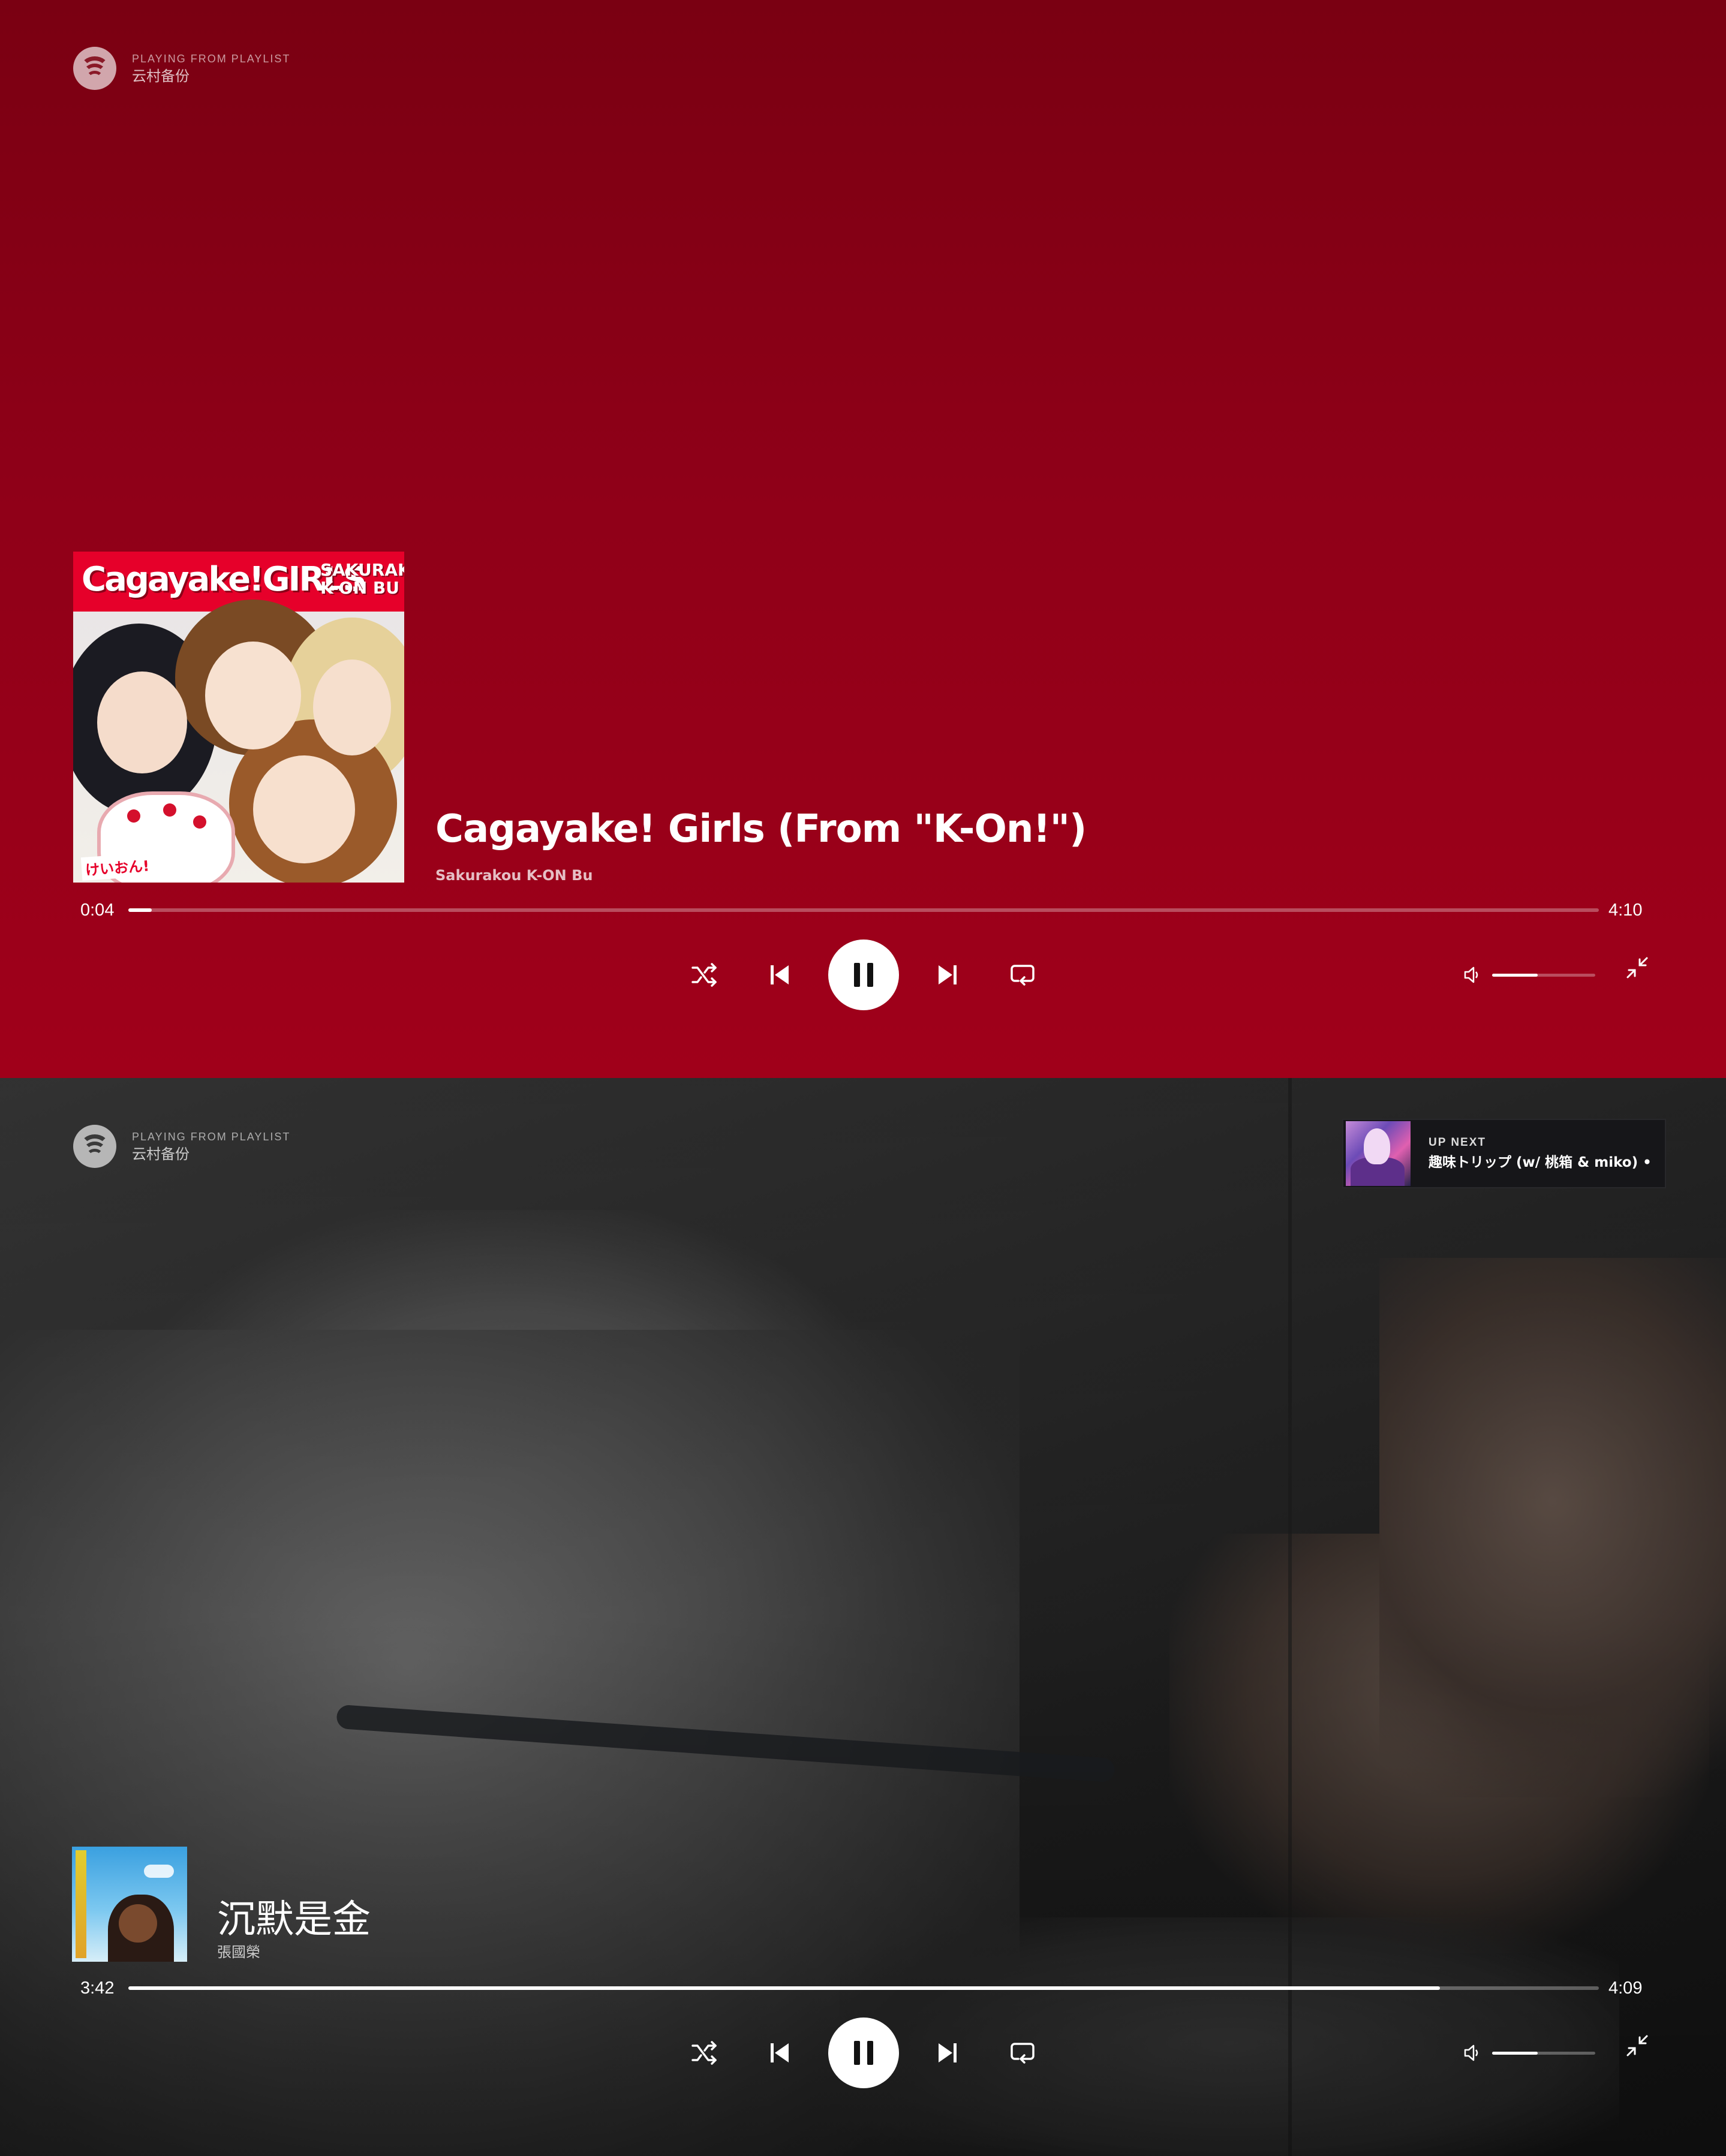 This screenshot has height=2156, width=1726. I want to click on track-artist: 張國榮, so click(238, 1950).